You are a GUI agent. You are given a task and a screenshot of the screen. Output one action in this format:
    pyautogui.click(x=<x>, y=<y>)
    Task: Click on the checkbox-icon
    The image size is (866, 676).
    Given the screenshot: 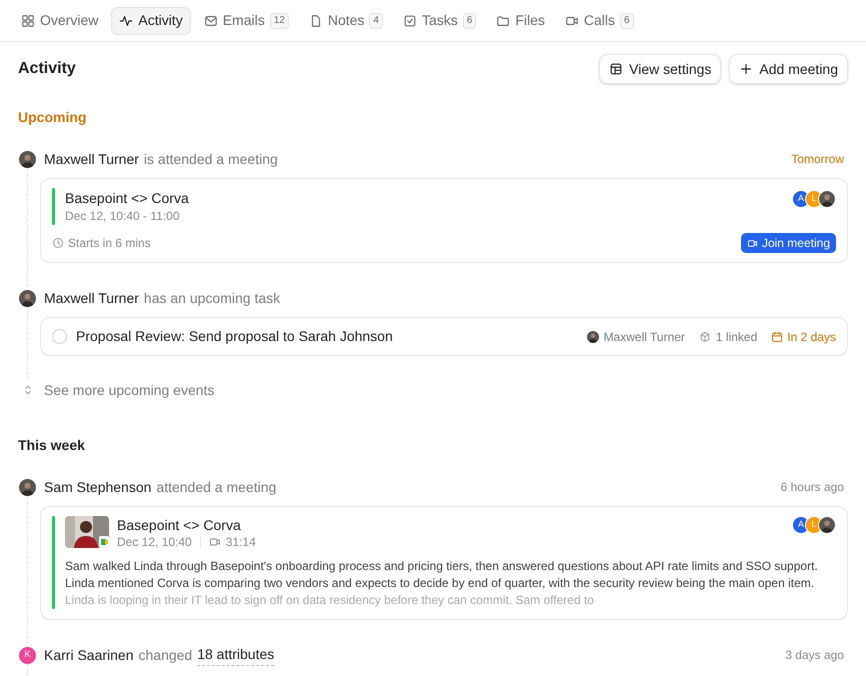 What is the action you would take?
    pyautogui.click(x=409, y=21)
    